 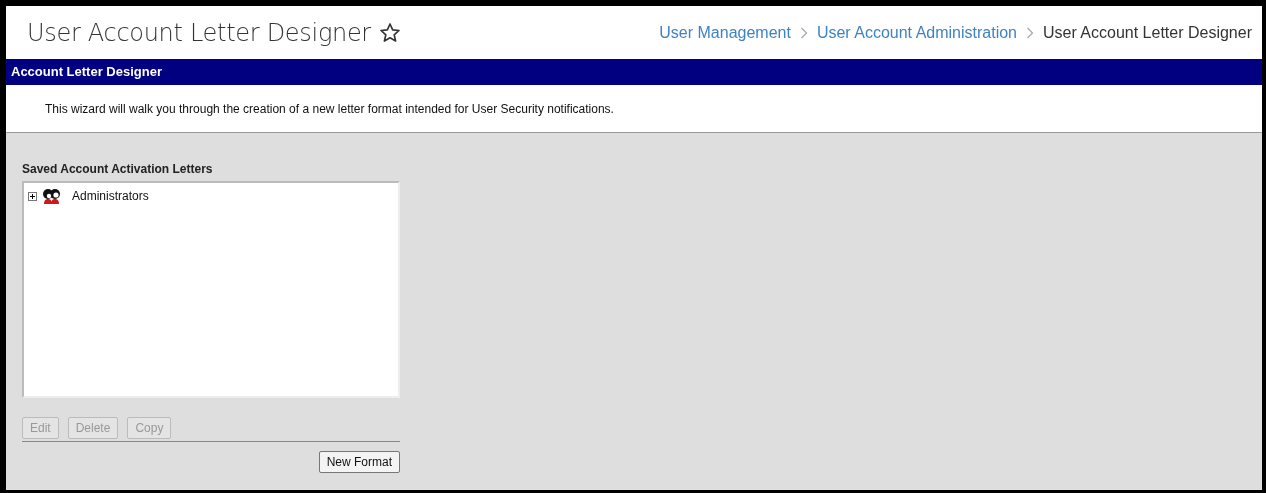 What do you see at coordinates (916, 32) in the screenshot?
I see `breadcrumb-link: User Account Administration` at bounding box center [916, 32].